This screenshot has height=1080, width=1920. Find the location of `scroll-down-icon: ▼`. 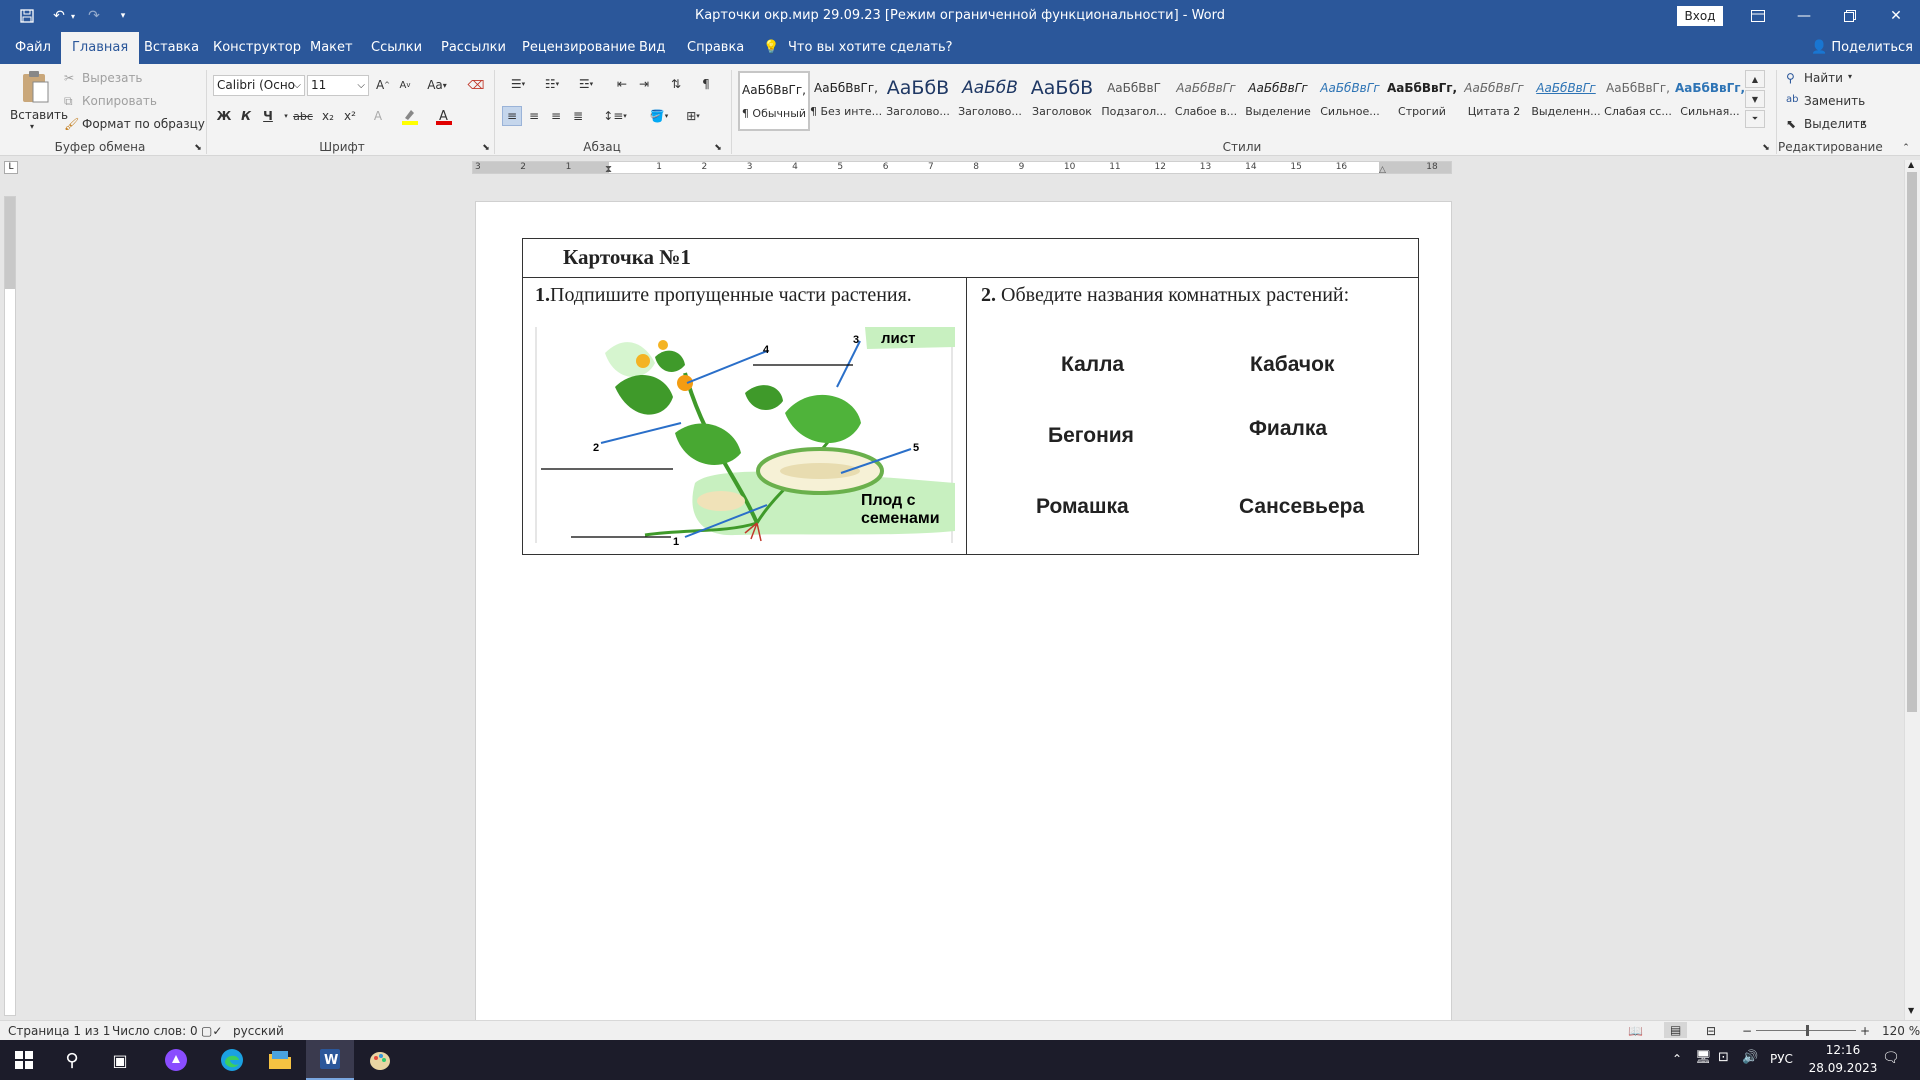

scroll-down-icon: ▼ is located at coordinates (1911, 1010).